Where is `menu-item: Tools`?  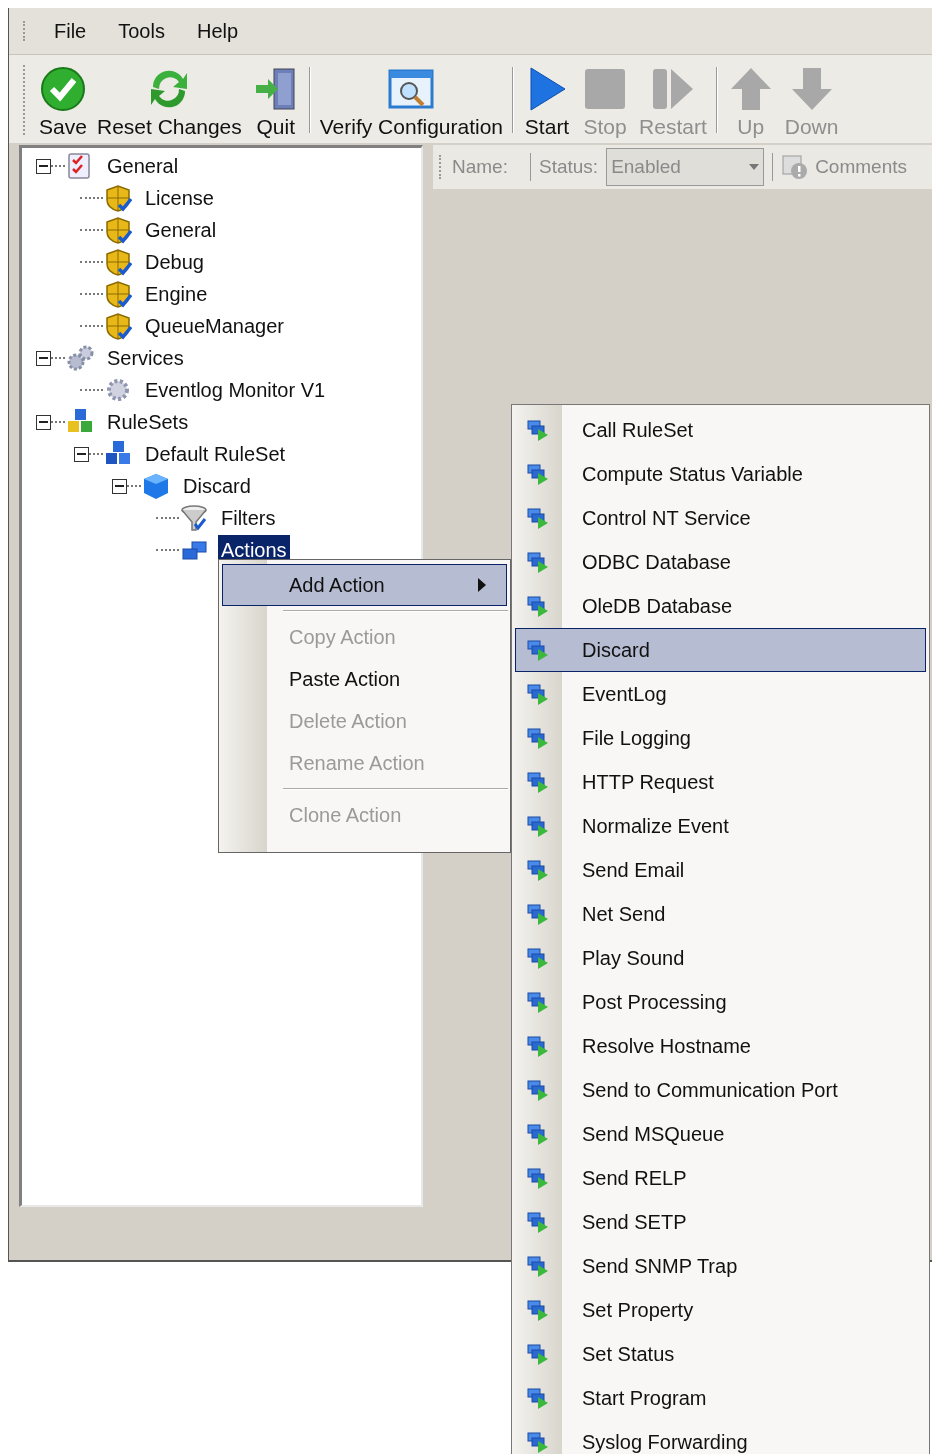 menu-item: Tools is located at coordinates (141, 31).